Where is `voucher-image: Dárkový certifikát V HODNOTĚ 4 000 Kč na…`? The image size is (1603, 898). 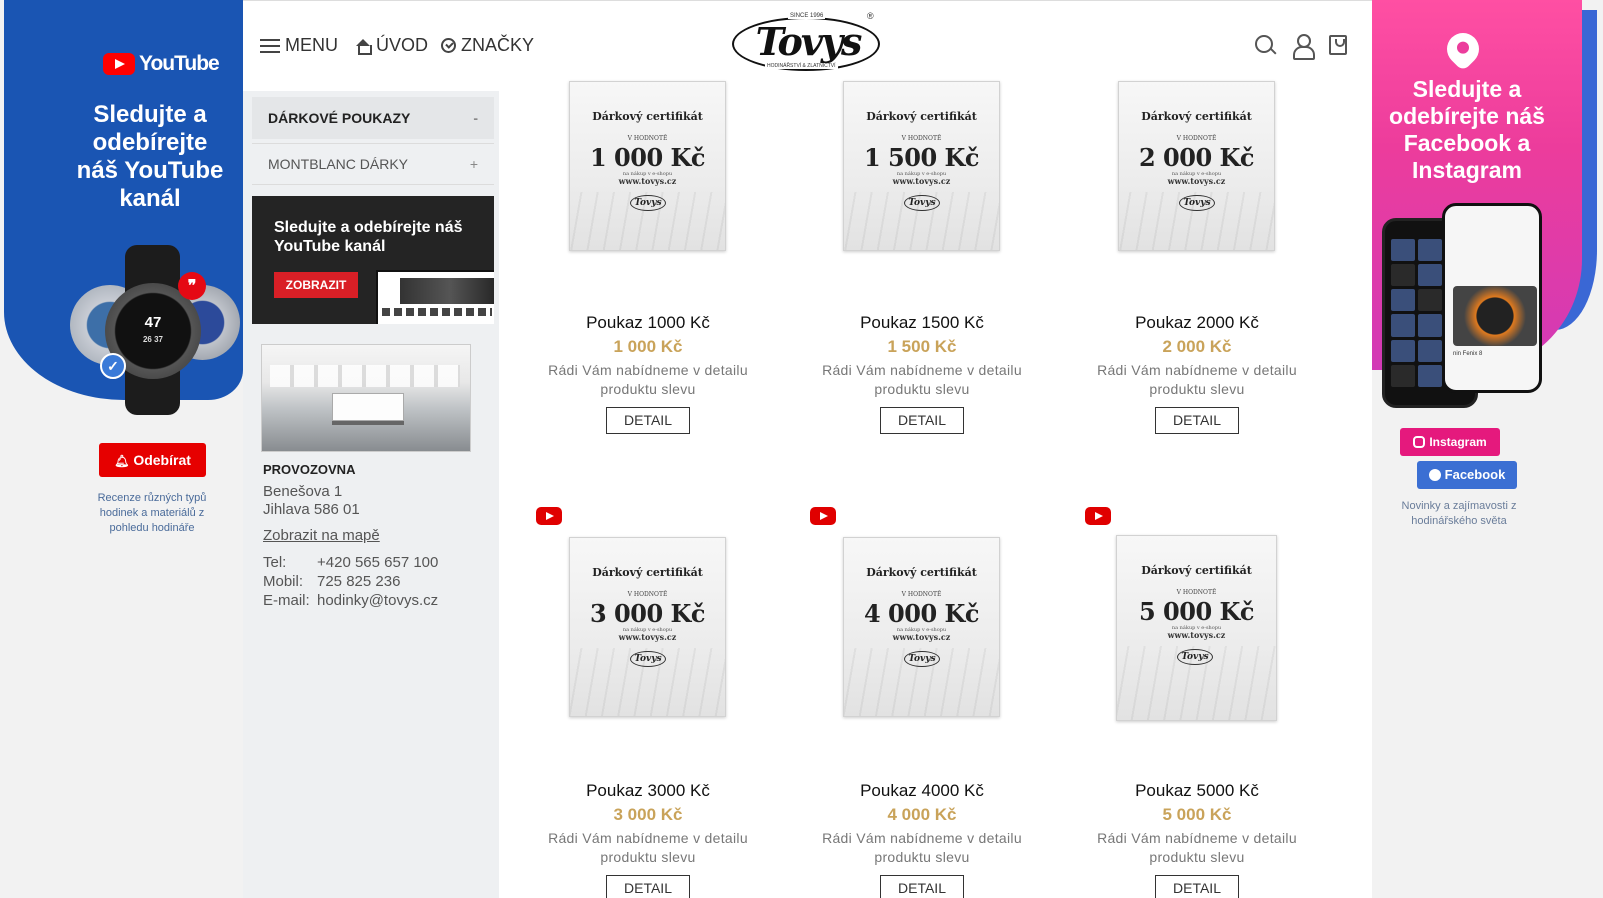 voucher-image: Dárkový certifikát V HODNOTĚ 4 000 Kč na… is located at coordinates (921, 627).